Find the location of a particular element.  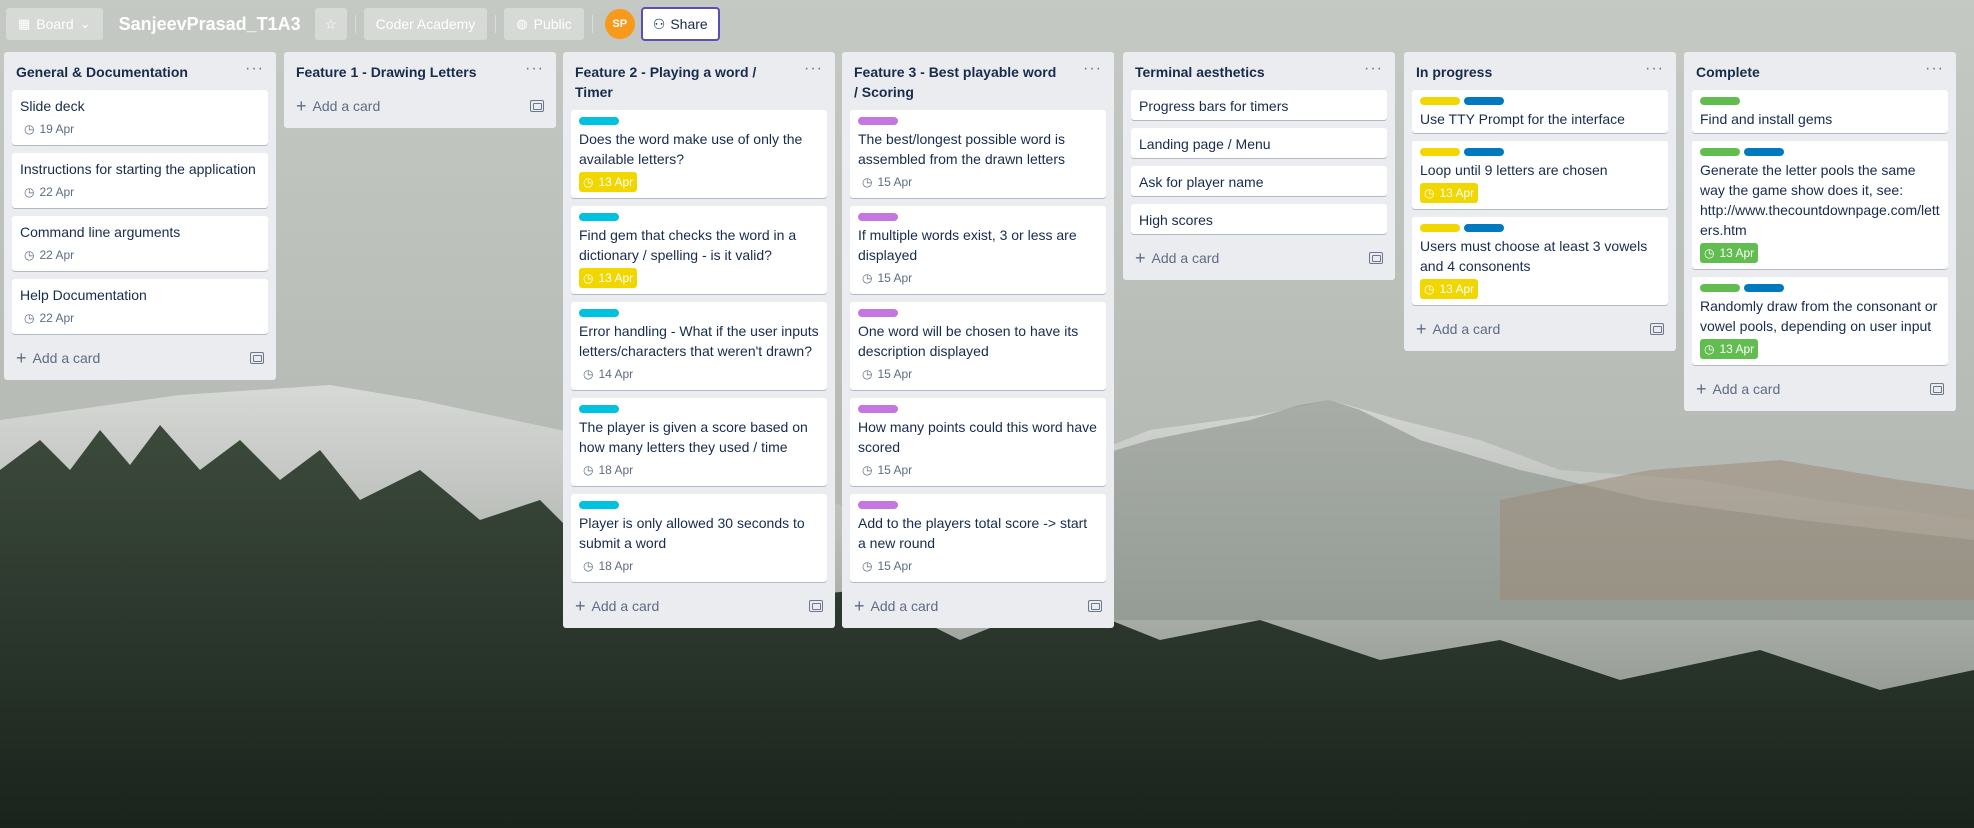

card: Command line arguments ◷ 22 Apr is located at coordinates (140, 243).